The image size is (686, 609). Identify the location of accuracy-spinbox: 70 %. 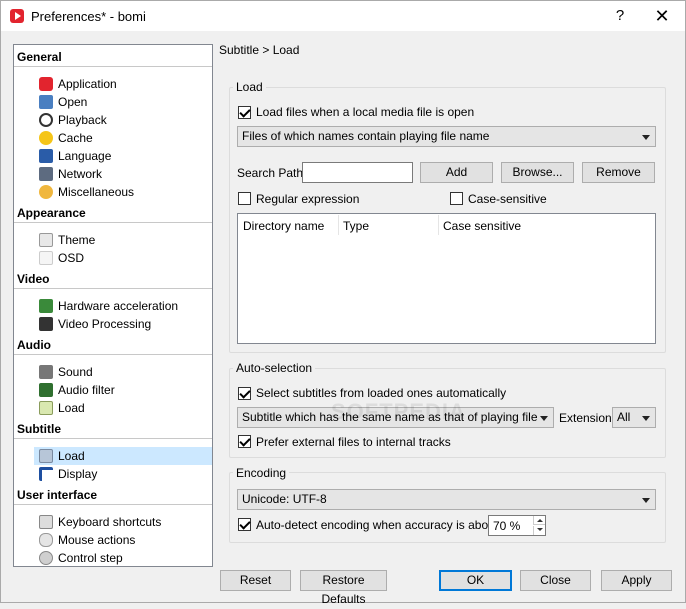
(517, 525).